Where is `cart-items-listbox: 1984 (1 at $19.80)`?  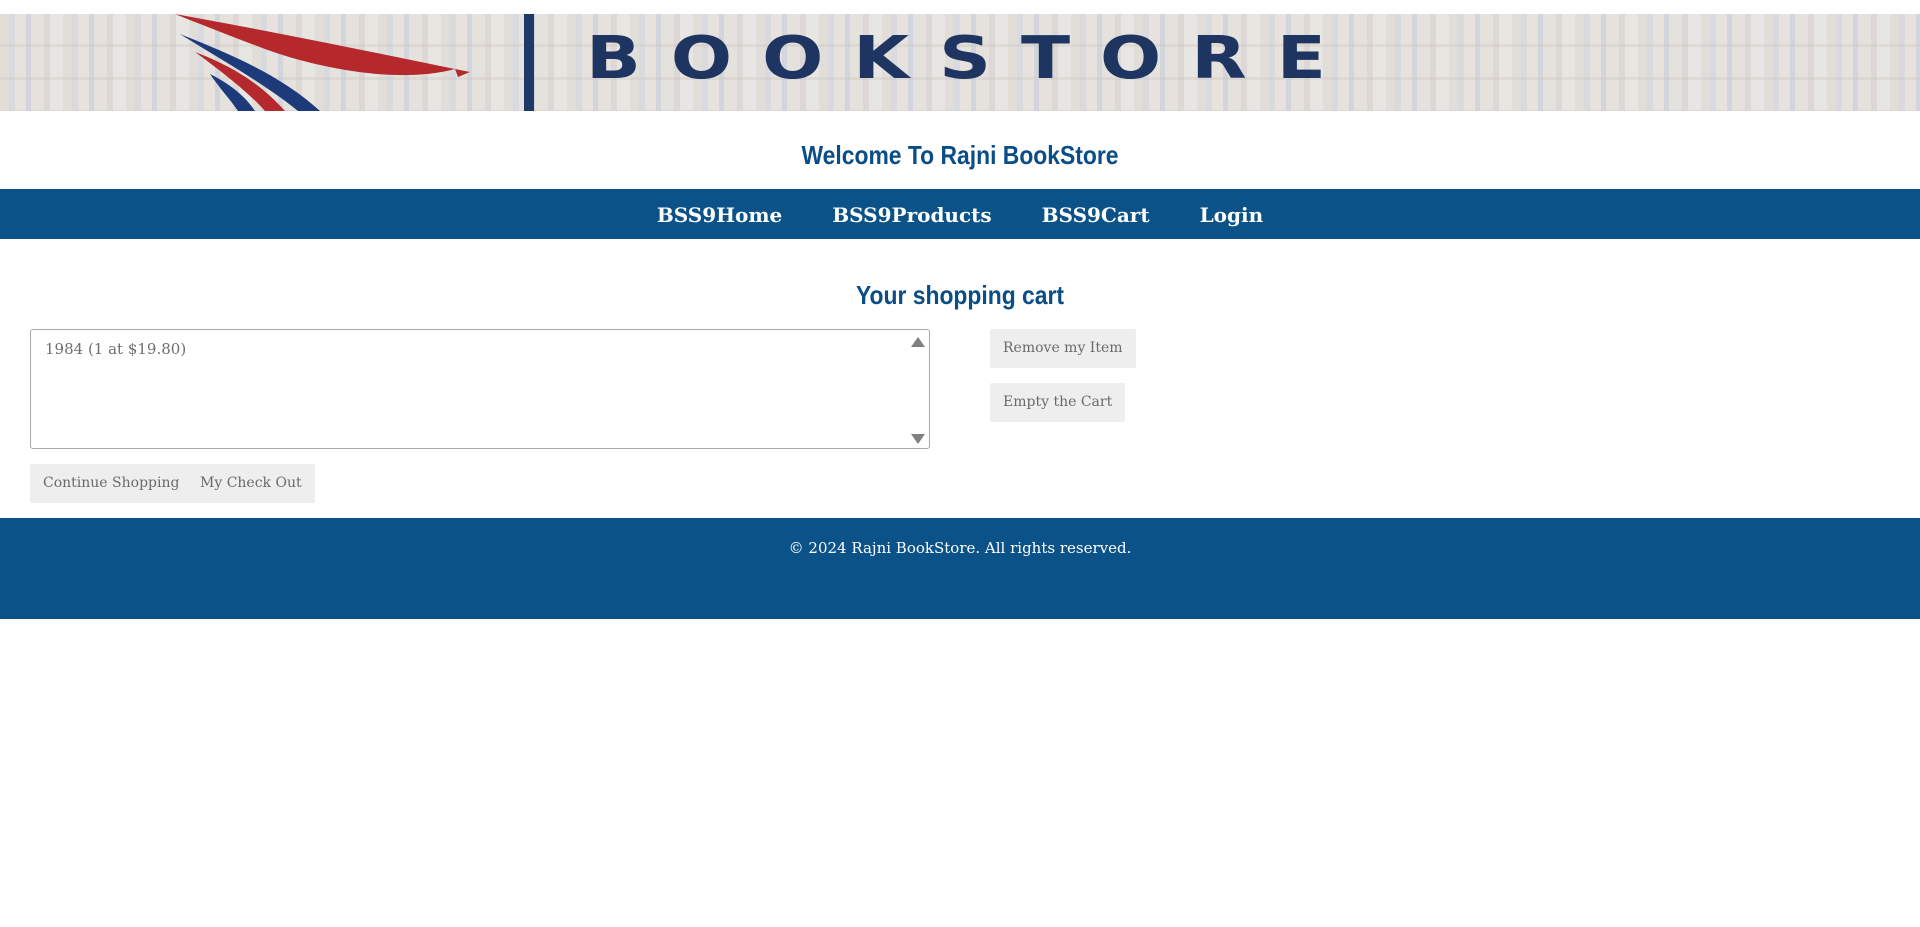
cart-items-listbox: 1984 (1 at $19.80) is located at coordinates (480, 389).